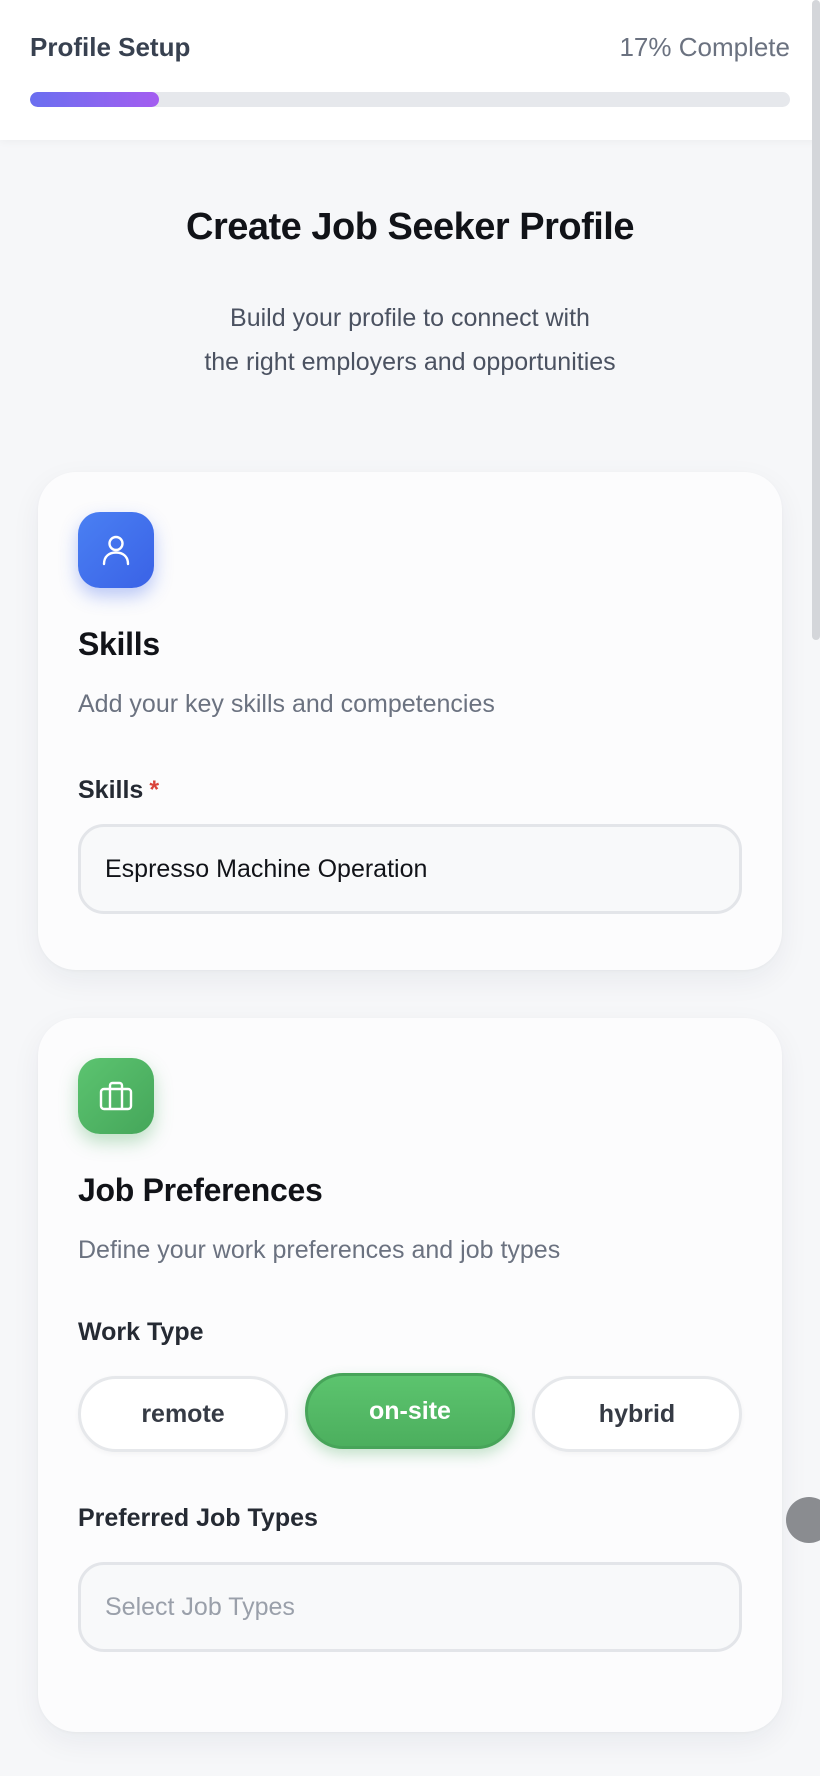 Image resolution: width=820 pixels, height=1776 pixels. What do you see at coordinates (200, 1190) in the screenshot?
I see `job-preferences-heading: Job Preferences` at bounding box center [200, 1190].